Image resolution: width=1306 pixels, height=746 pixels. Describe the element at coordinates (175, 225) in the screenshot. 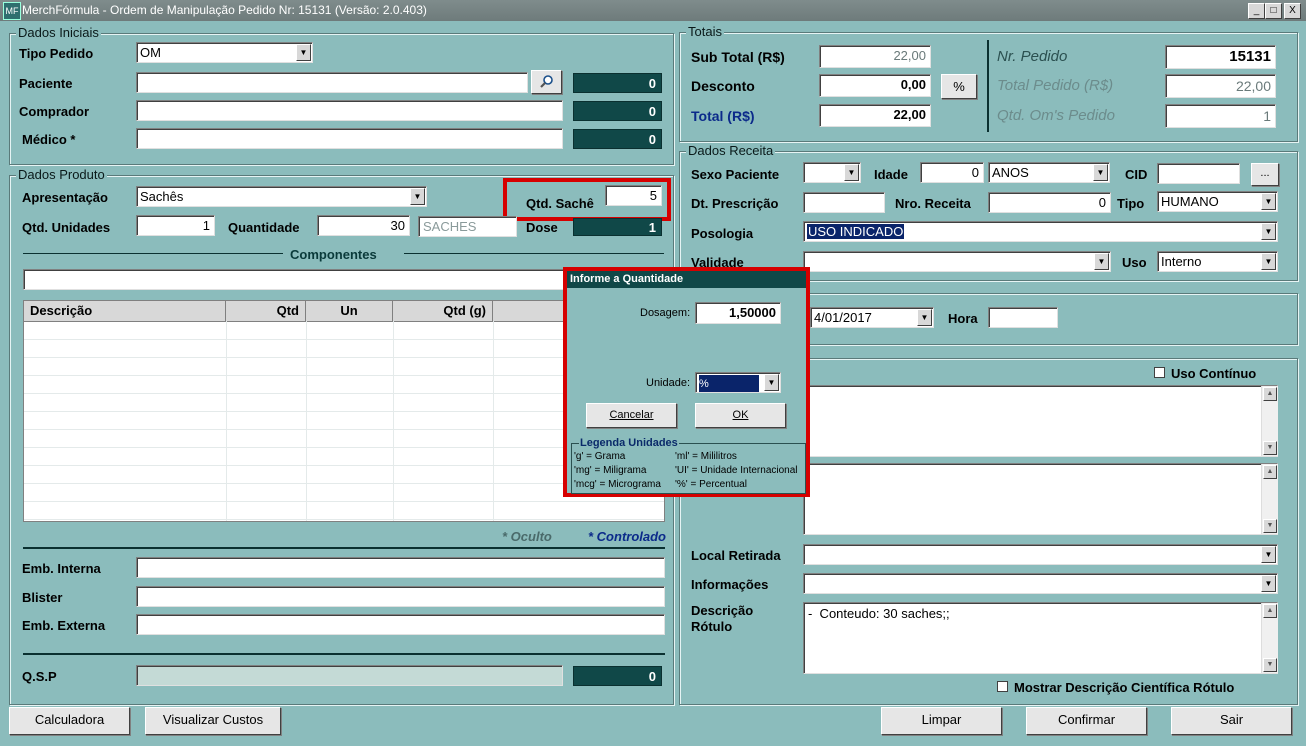

I see `qtd-unidades-input: 1` at that location.